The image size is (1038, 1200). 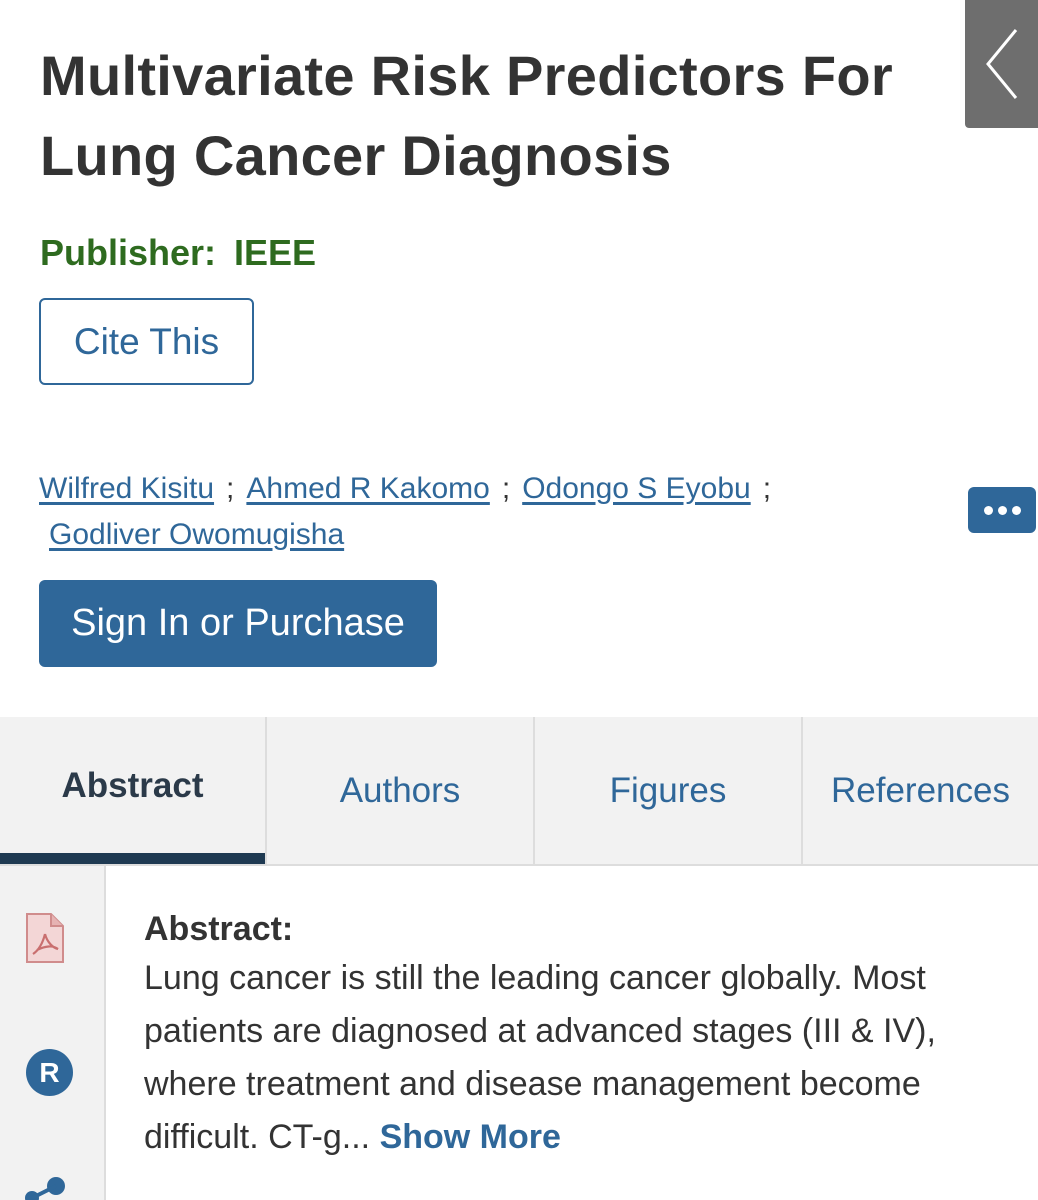 What do you see at coordinates (196, 535) in the screenshot?
I see `author-link: Godliver Owomugisha` at bounding box center [196, 535].